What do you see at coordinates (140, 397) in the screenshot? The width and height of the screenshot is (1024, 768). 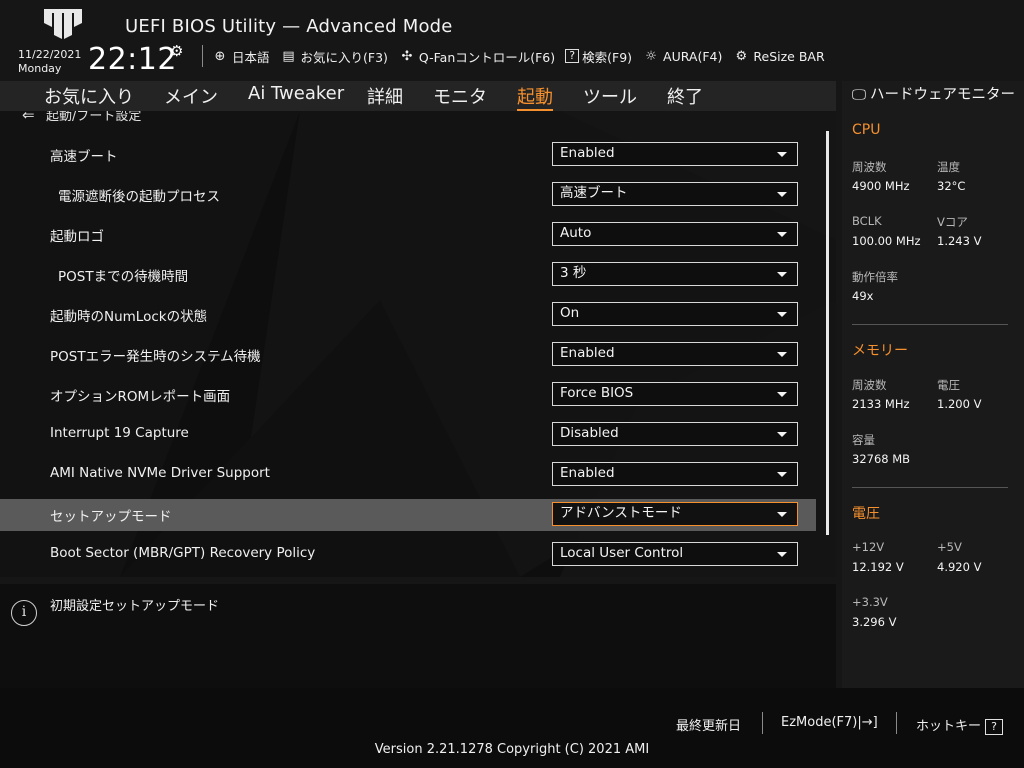 I see `setting-label: オプションROMレポート画面` at bounding box center [140, 397].